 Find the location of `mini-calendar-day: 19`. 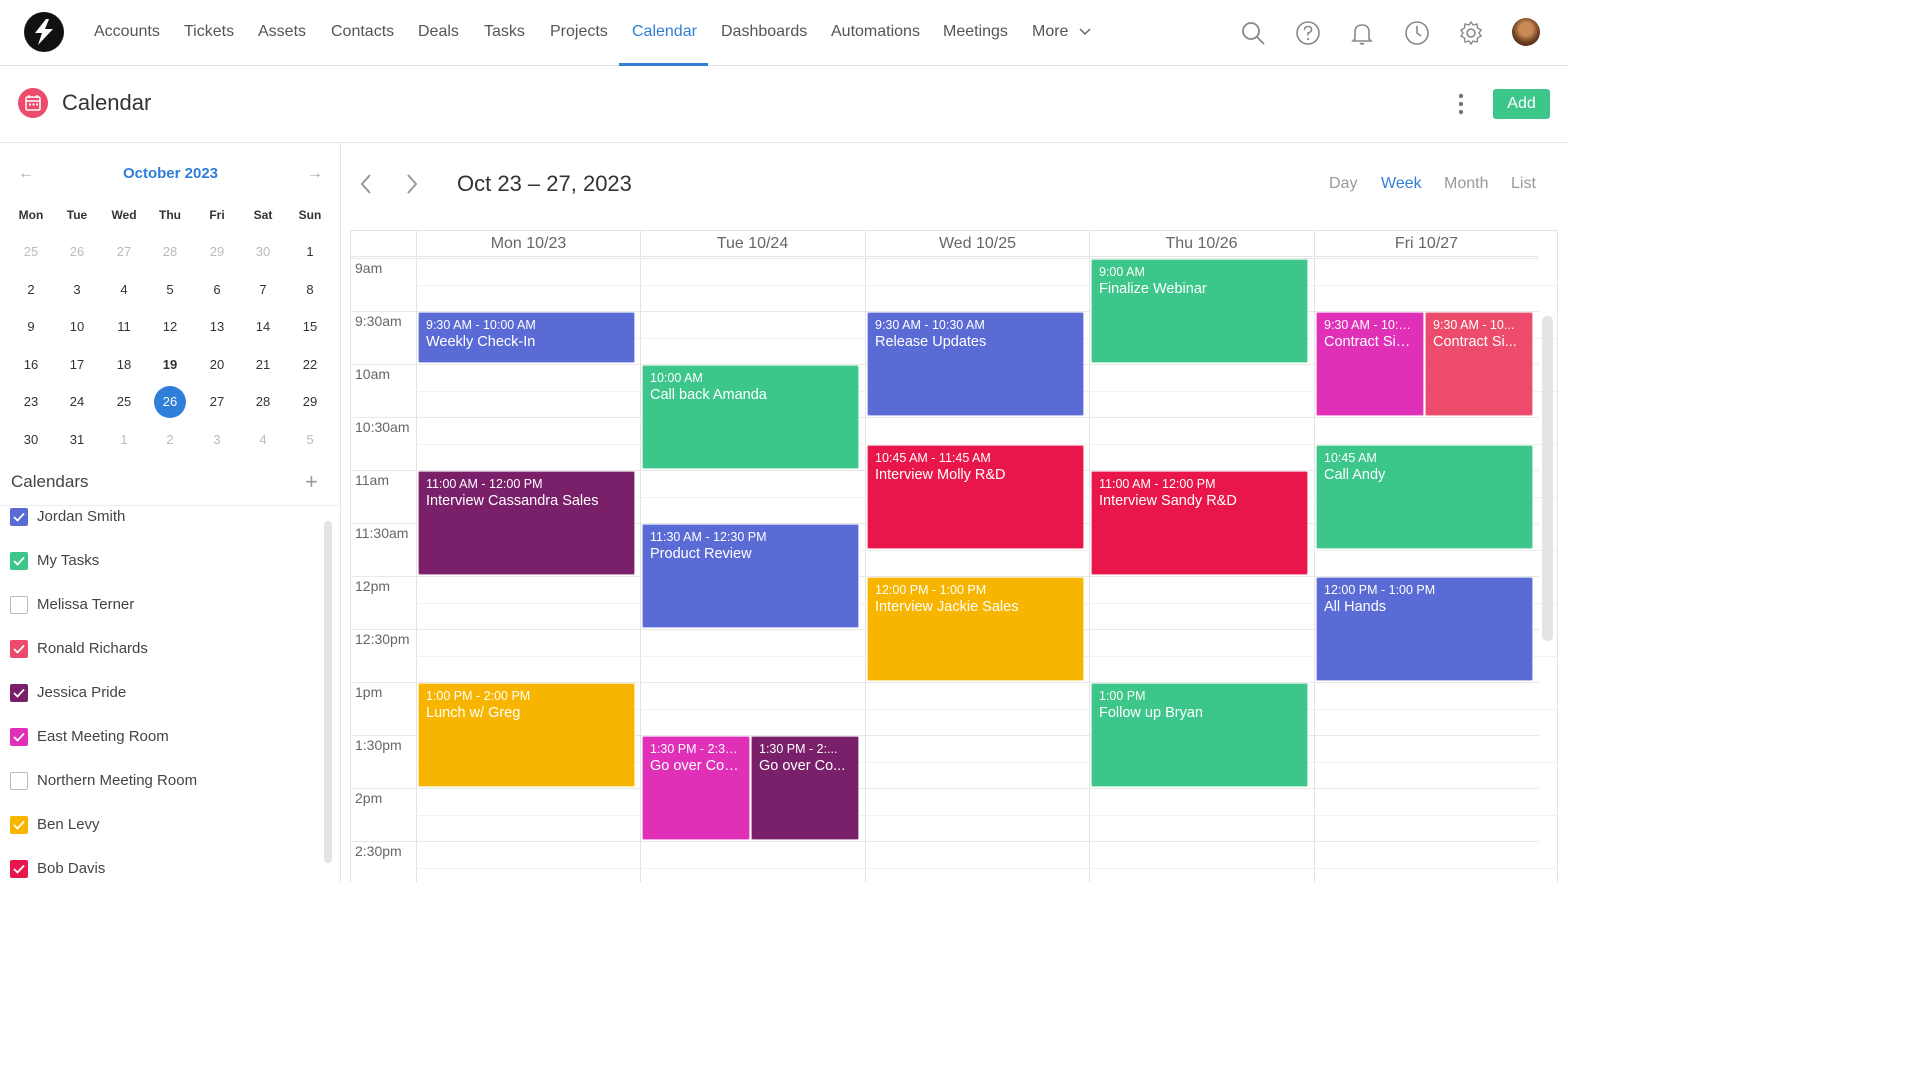

mini-calendar-day: 19 is located at coordinates (170, 365).